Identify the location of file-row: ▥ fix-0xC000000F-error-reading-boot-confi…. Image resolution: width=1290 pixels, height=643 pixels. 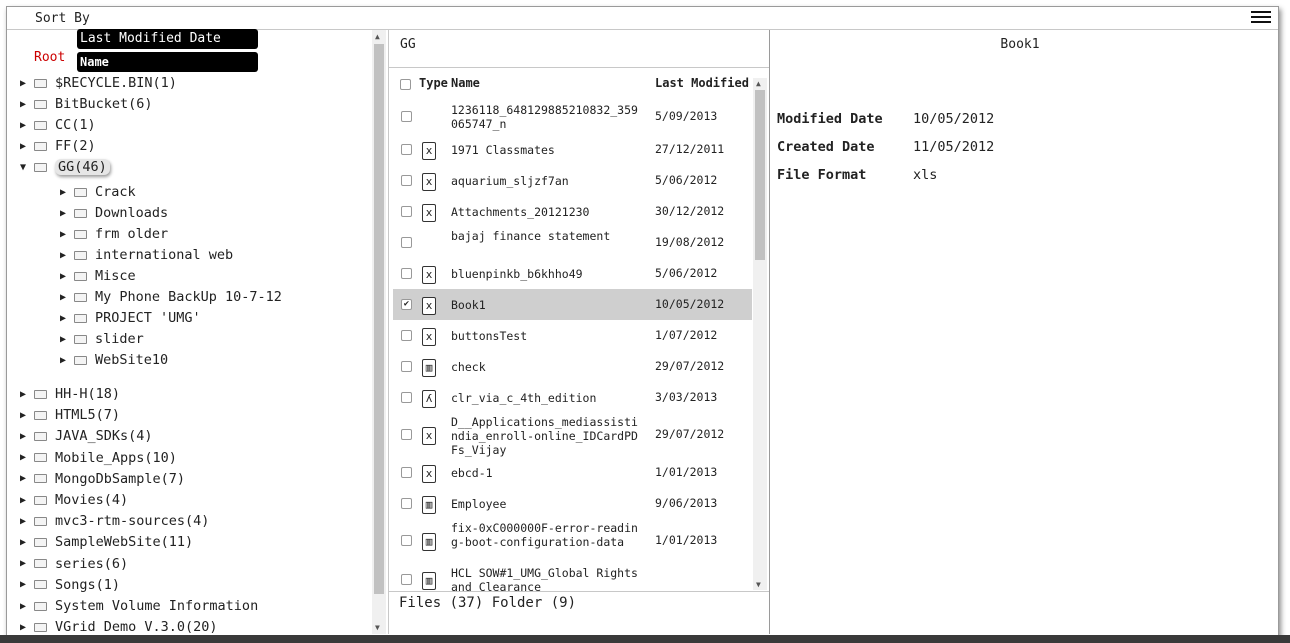
(572, 541).